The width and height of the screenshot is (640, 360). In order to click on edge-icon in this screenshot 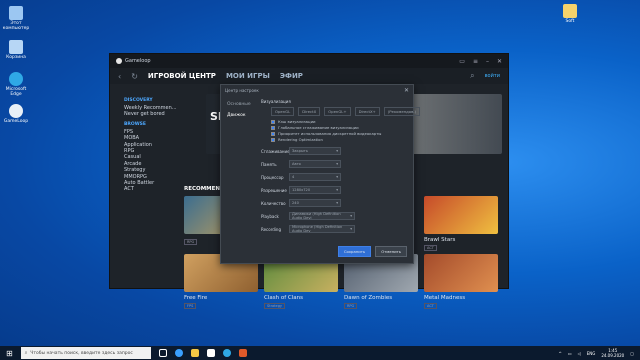, I will do `click(16, 79)`.